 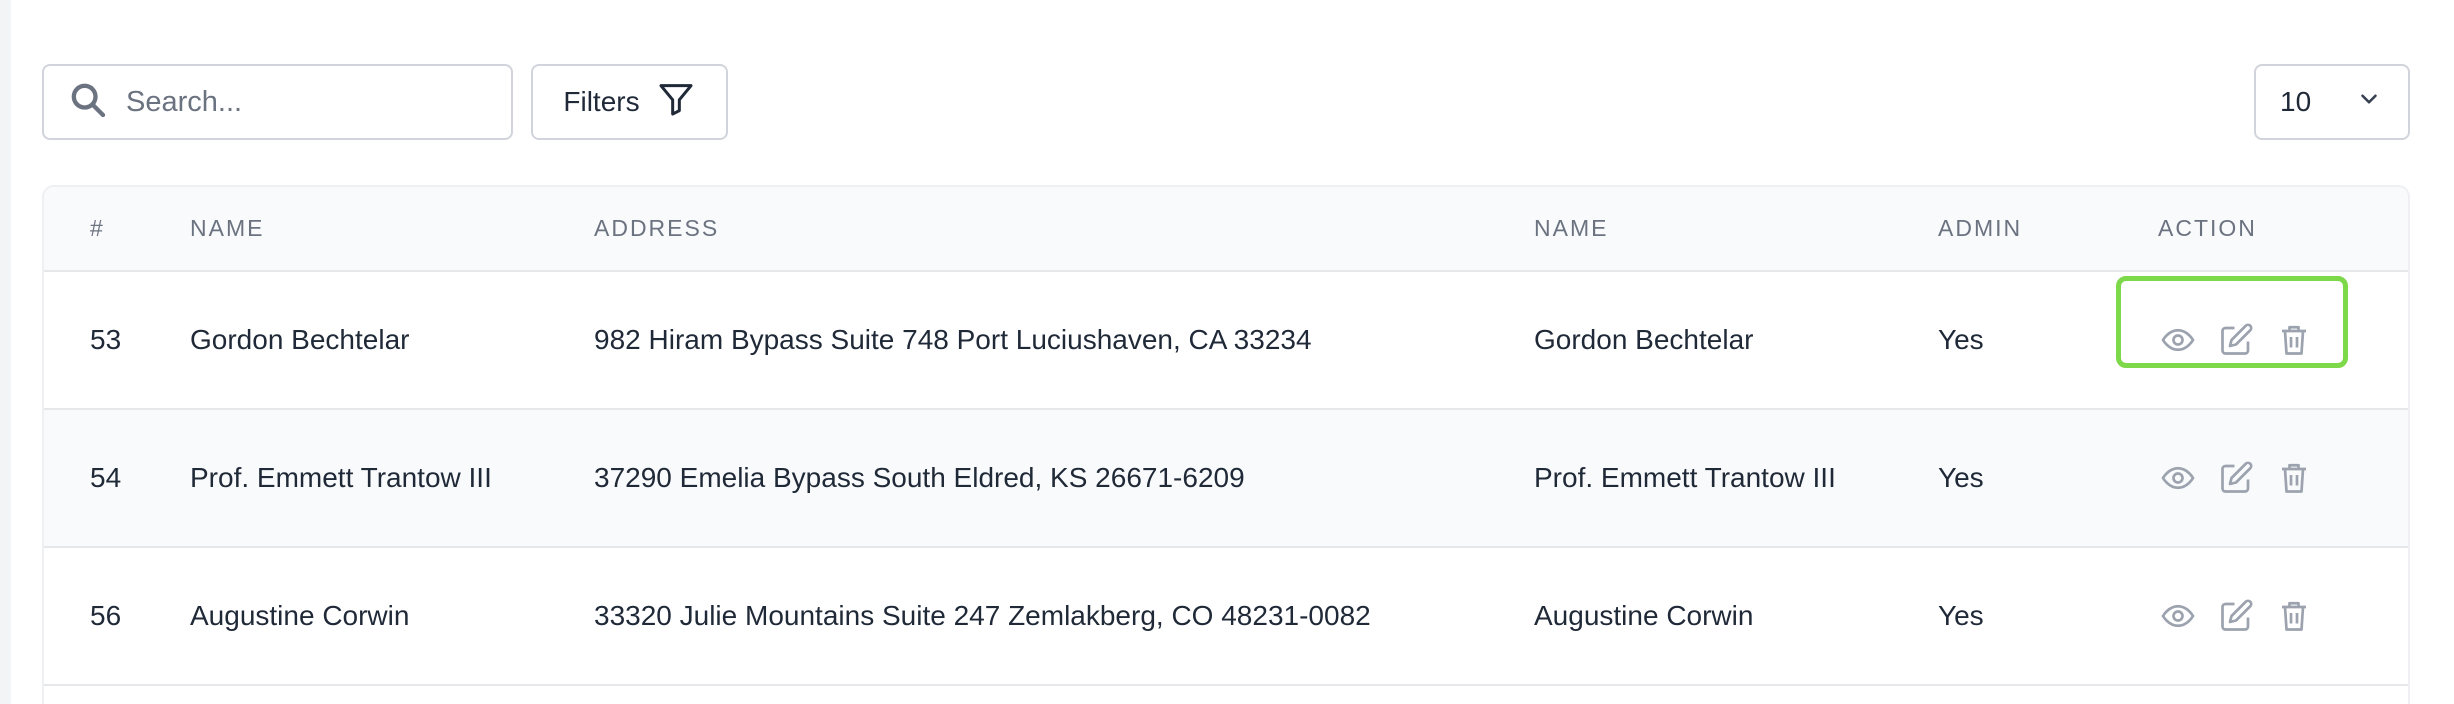 What do you see at coordinates (2048, 229) in the screenshot?
I see `header-admin: ADMIN` at bounding box center [2048, 229].